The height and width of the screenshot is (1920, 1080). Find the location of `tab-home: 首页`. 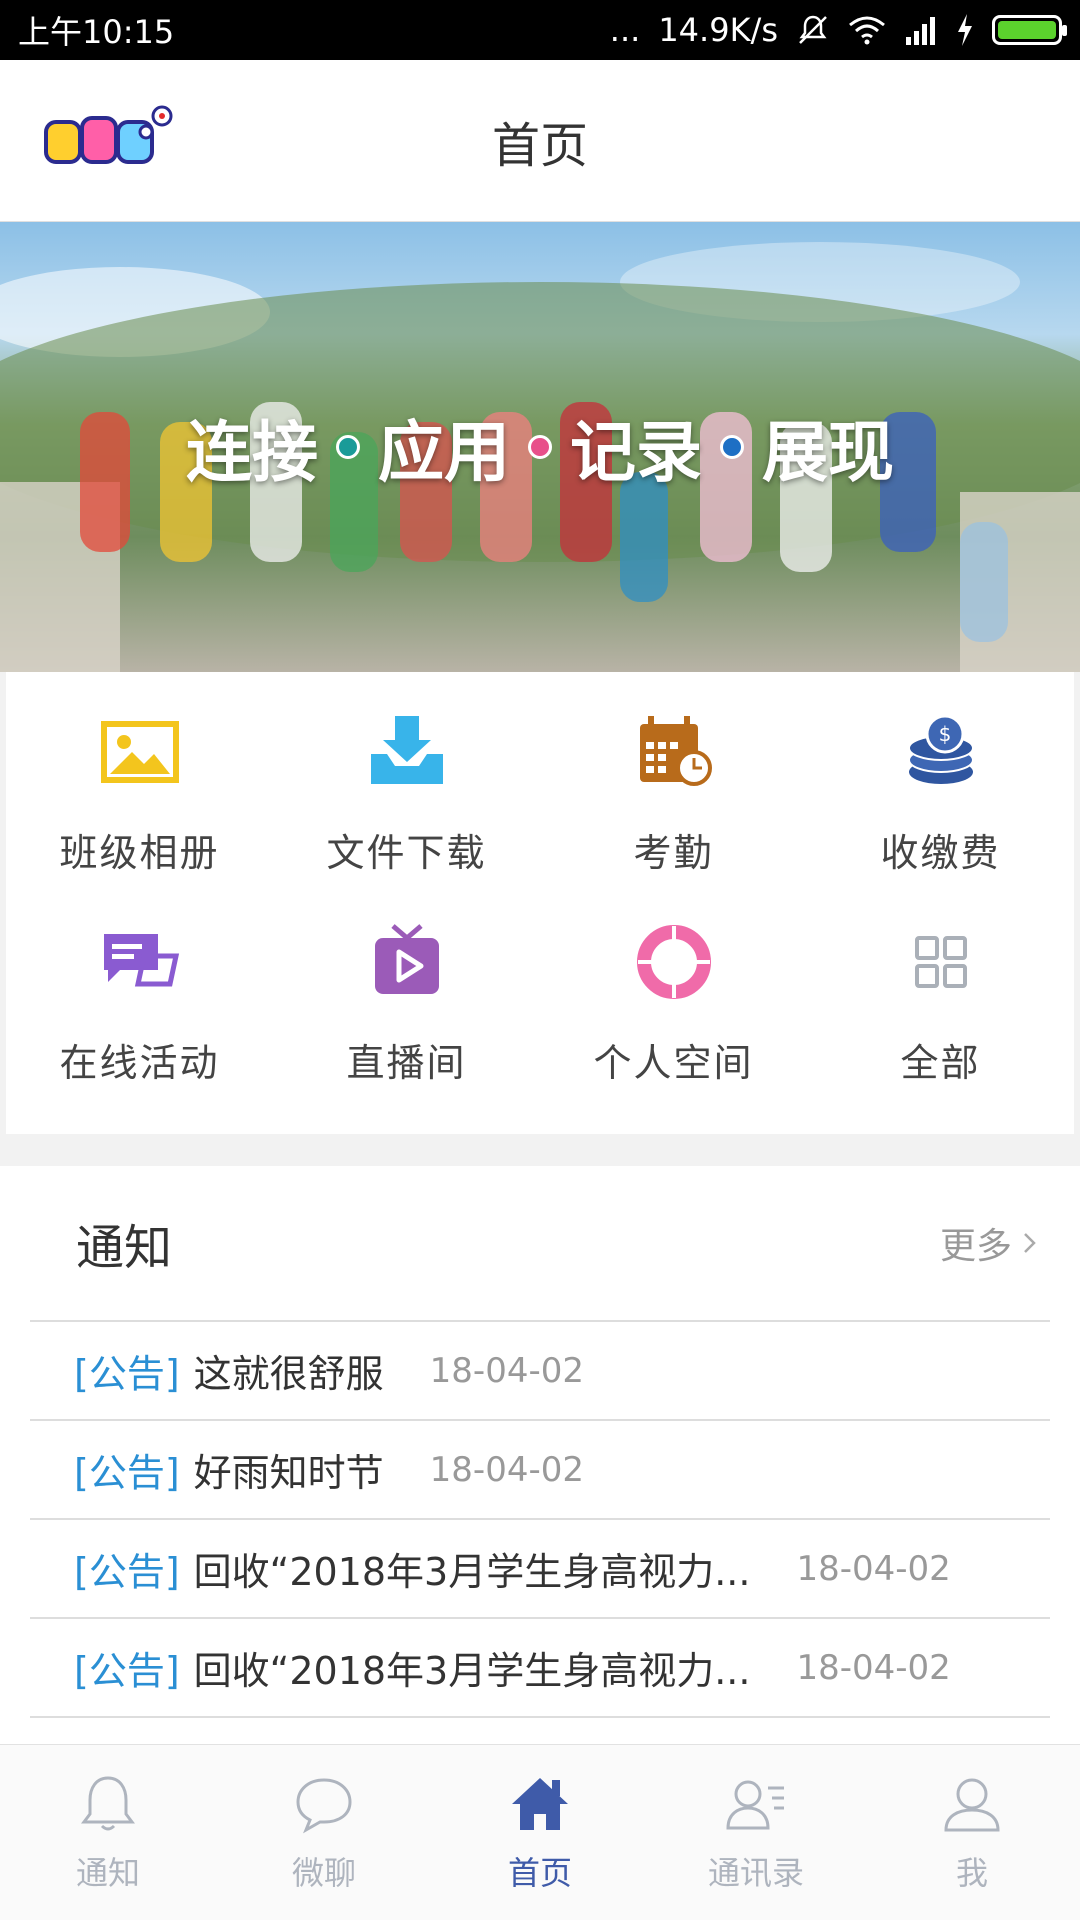

tab-home: 首页 is located at coordinates (540, 1832).